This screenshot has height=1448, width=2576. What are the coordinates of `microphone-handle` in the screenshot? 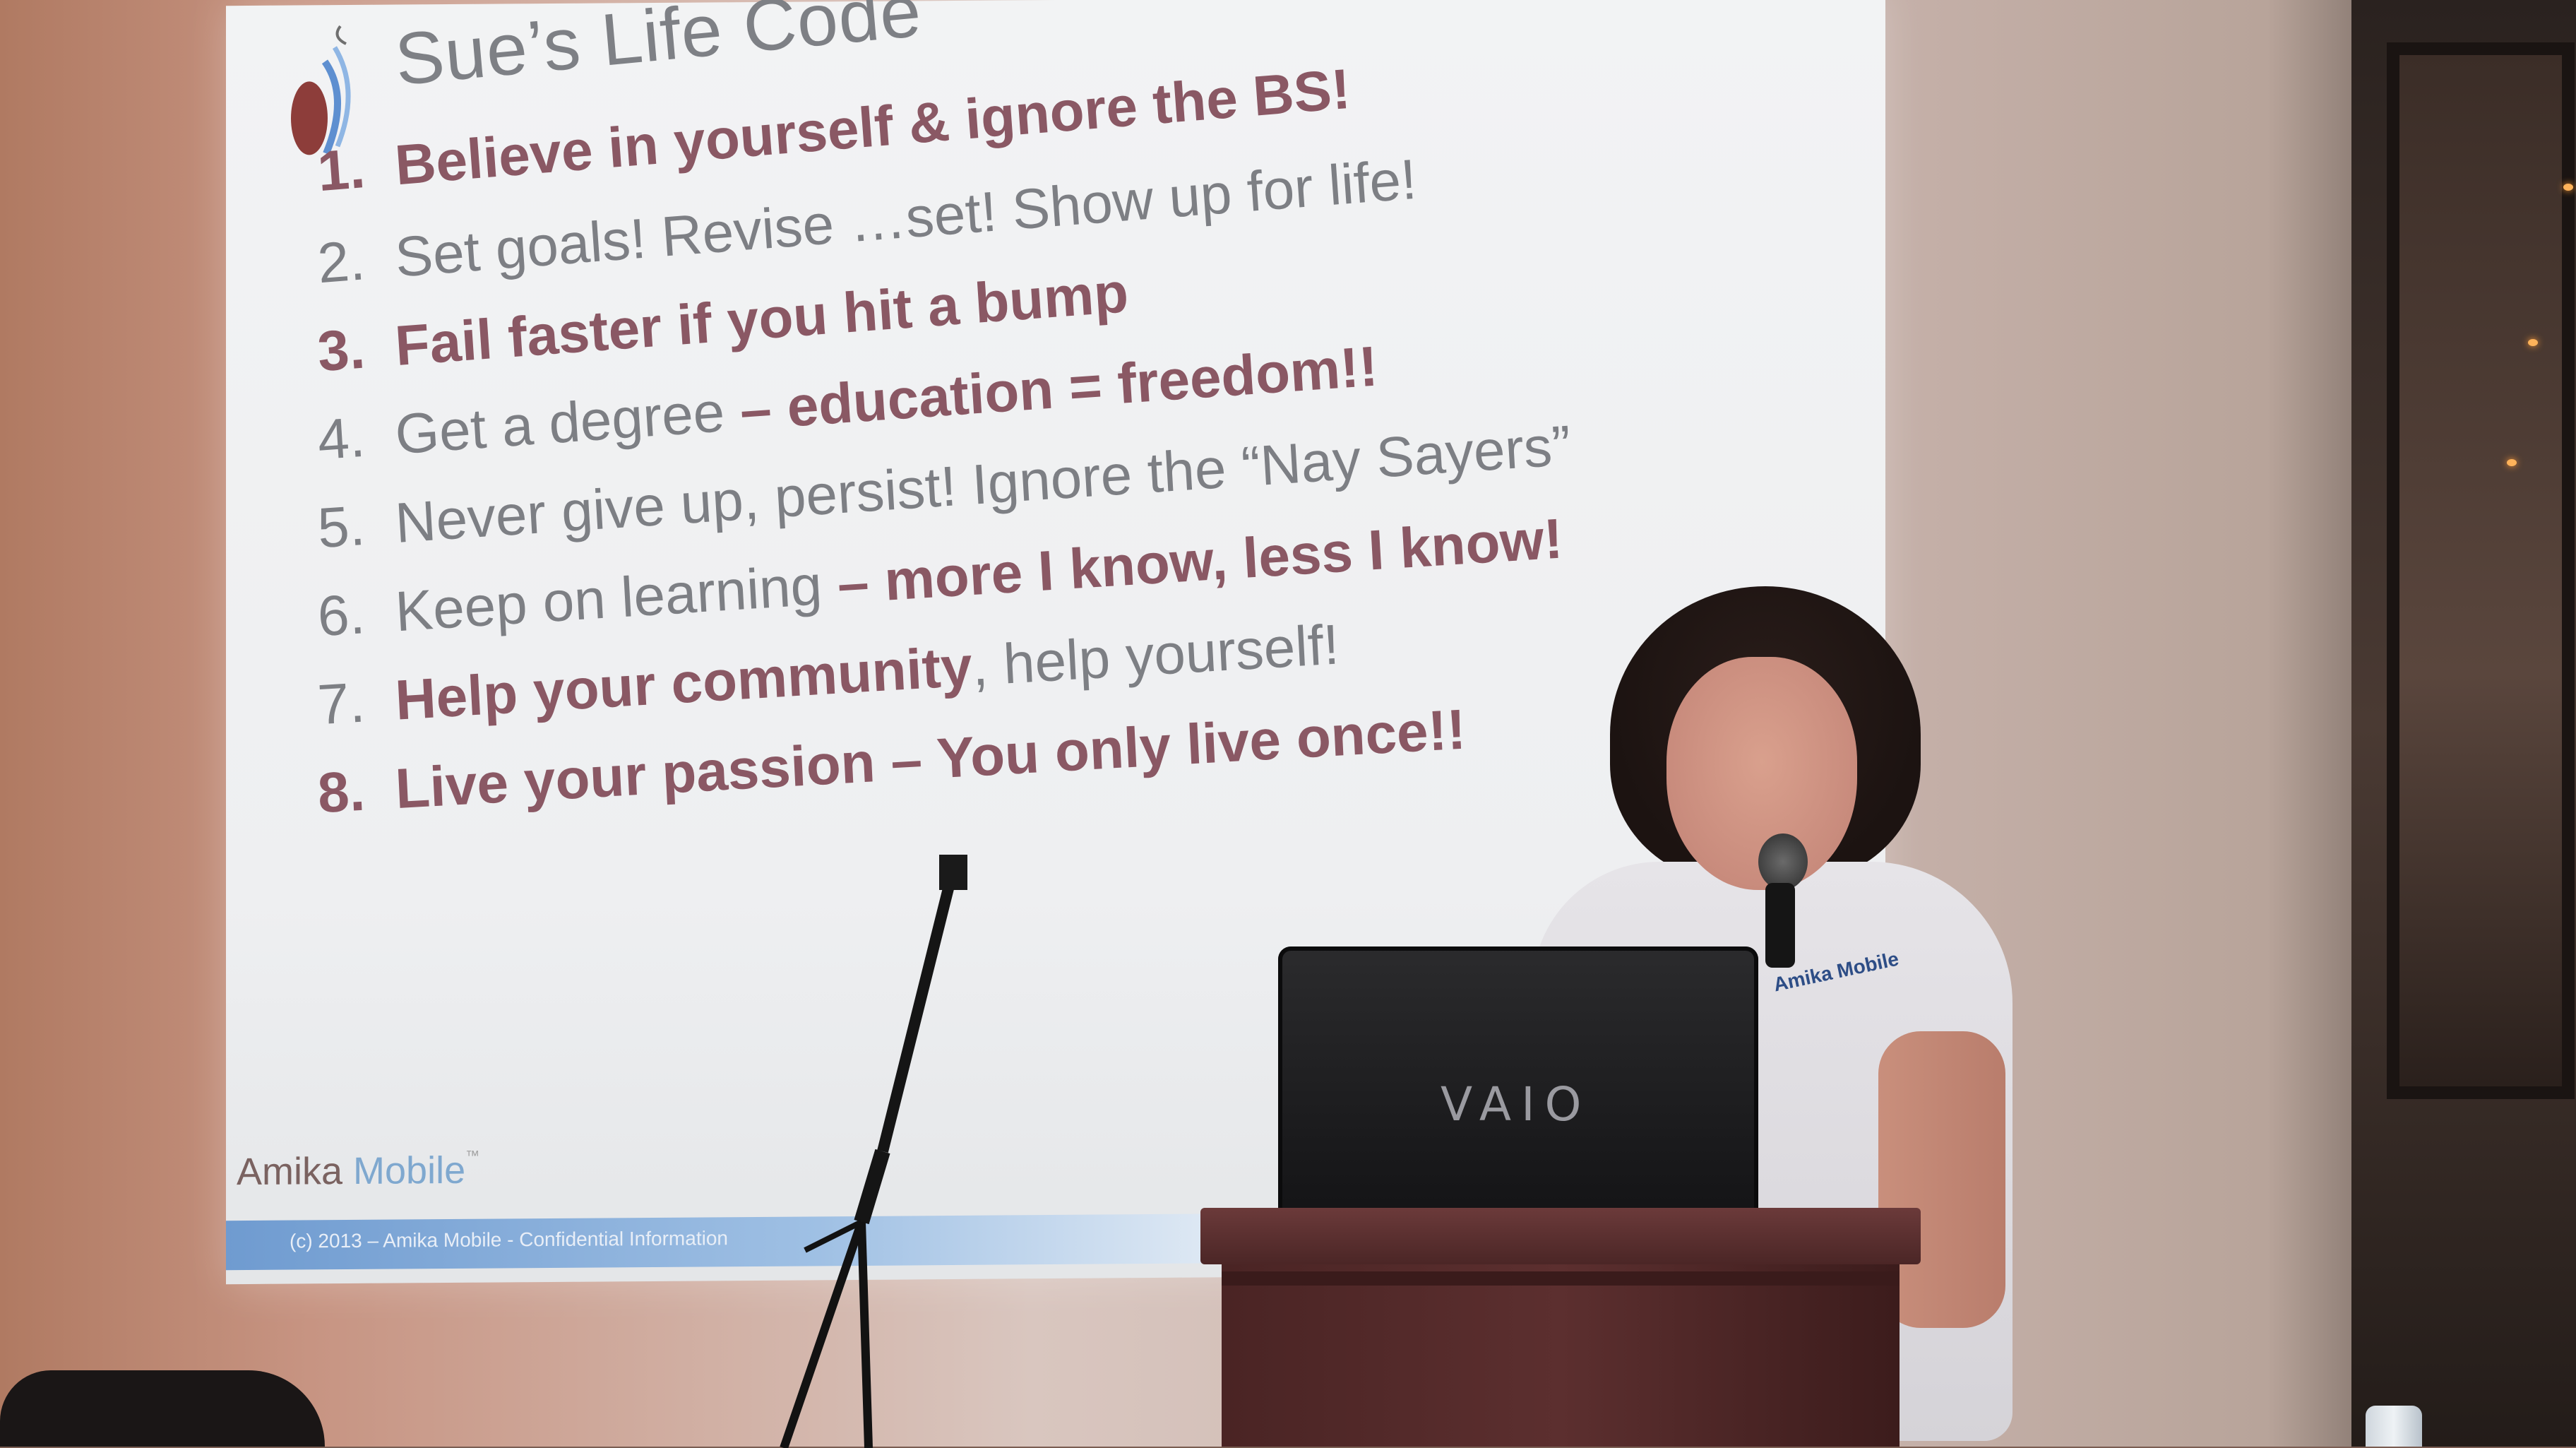 It's located at (1780, 925).